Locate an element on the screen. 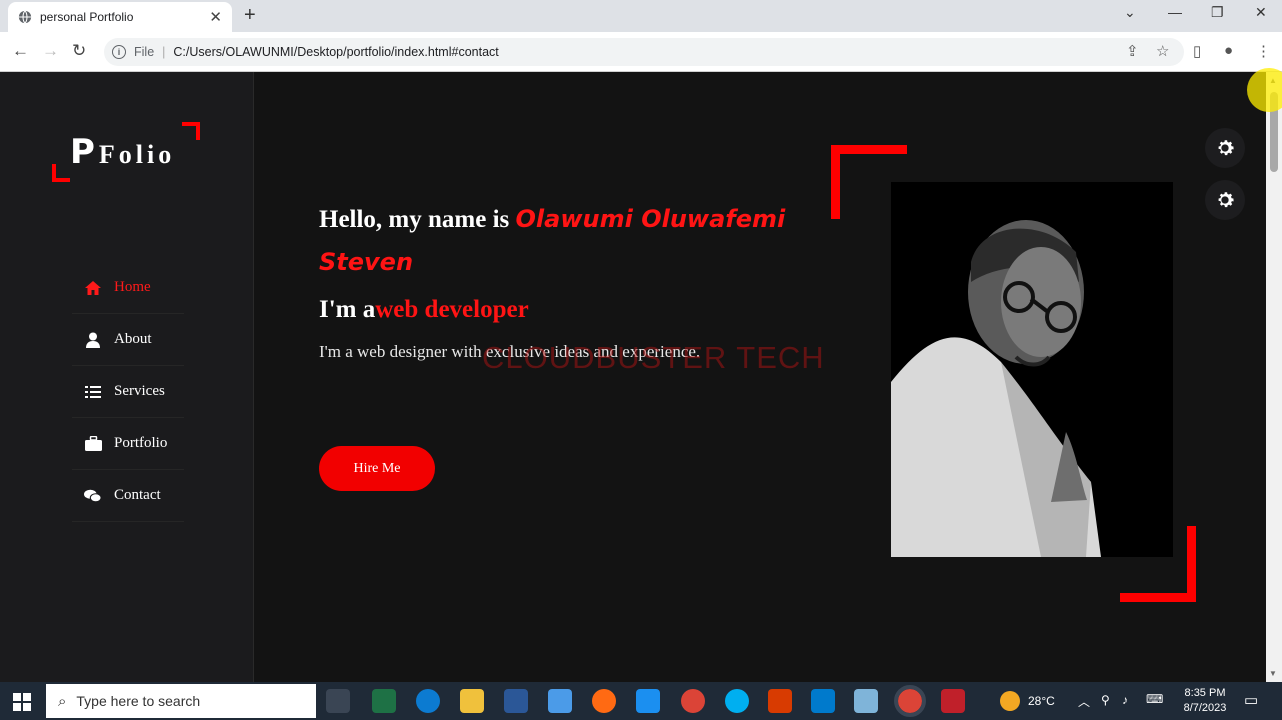 This screenshot has height=720, width=1282. list-icon is located at coordinates (93, 392).